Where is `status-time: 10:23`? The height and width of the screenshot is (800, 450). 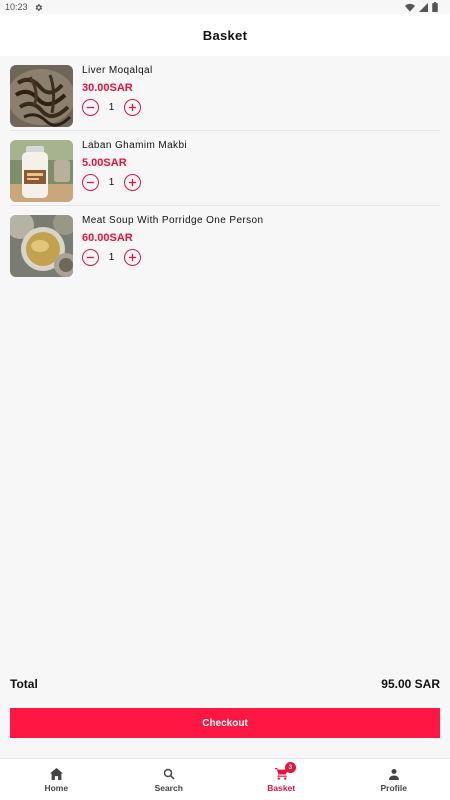 status-time: 10:23 is located at coordinates (16, 7).